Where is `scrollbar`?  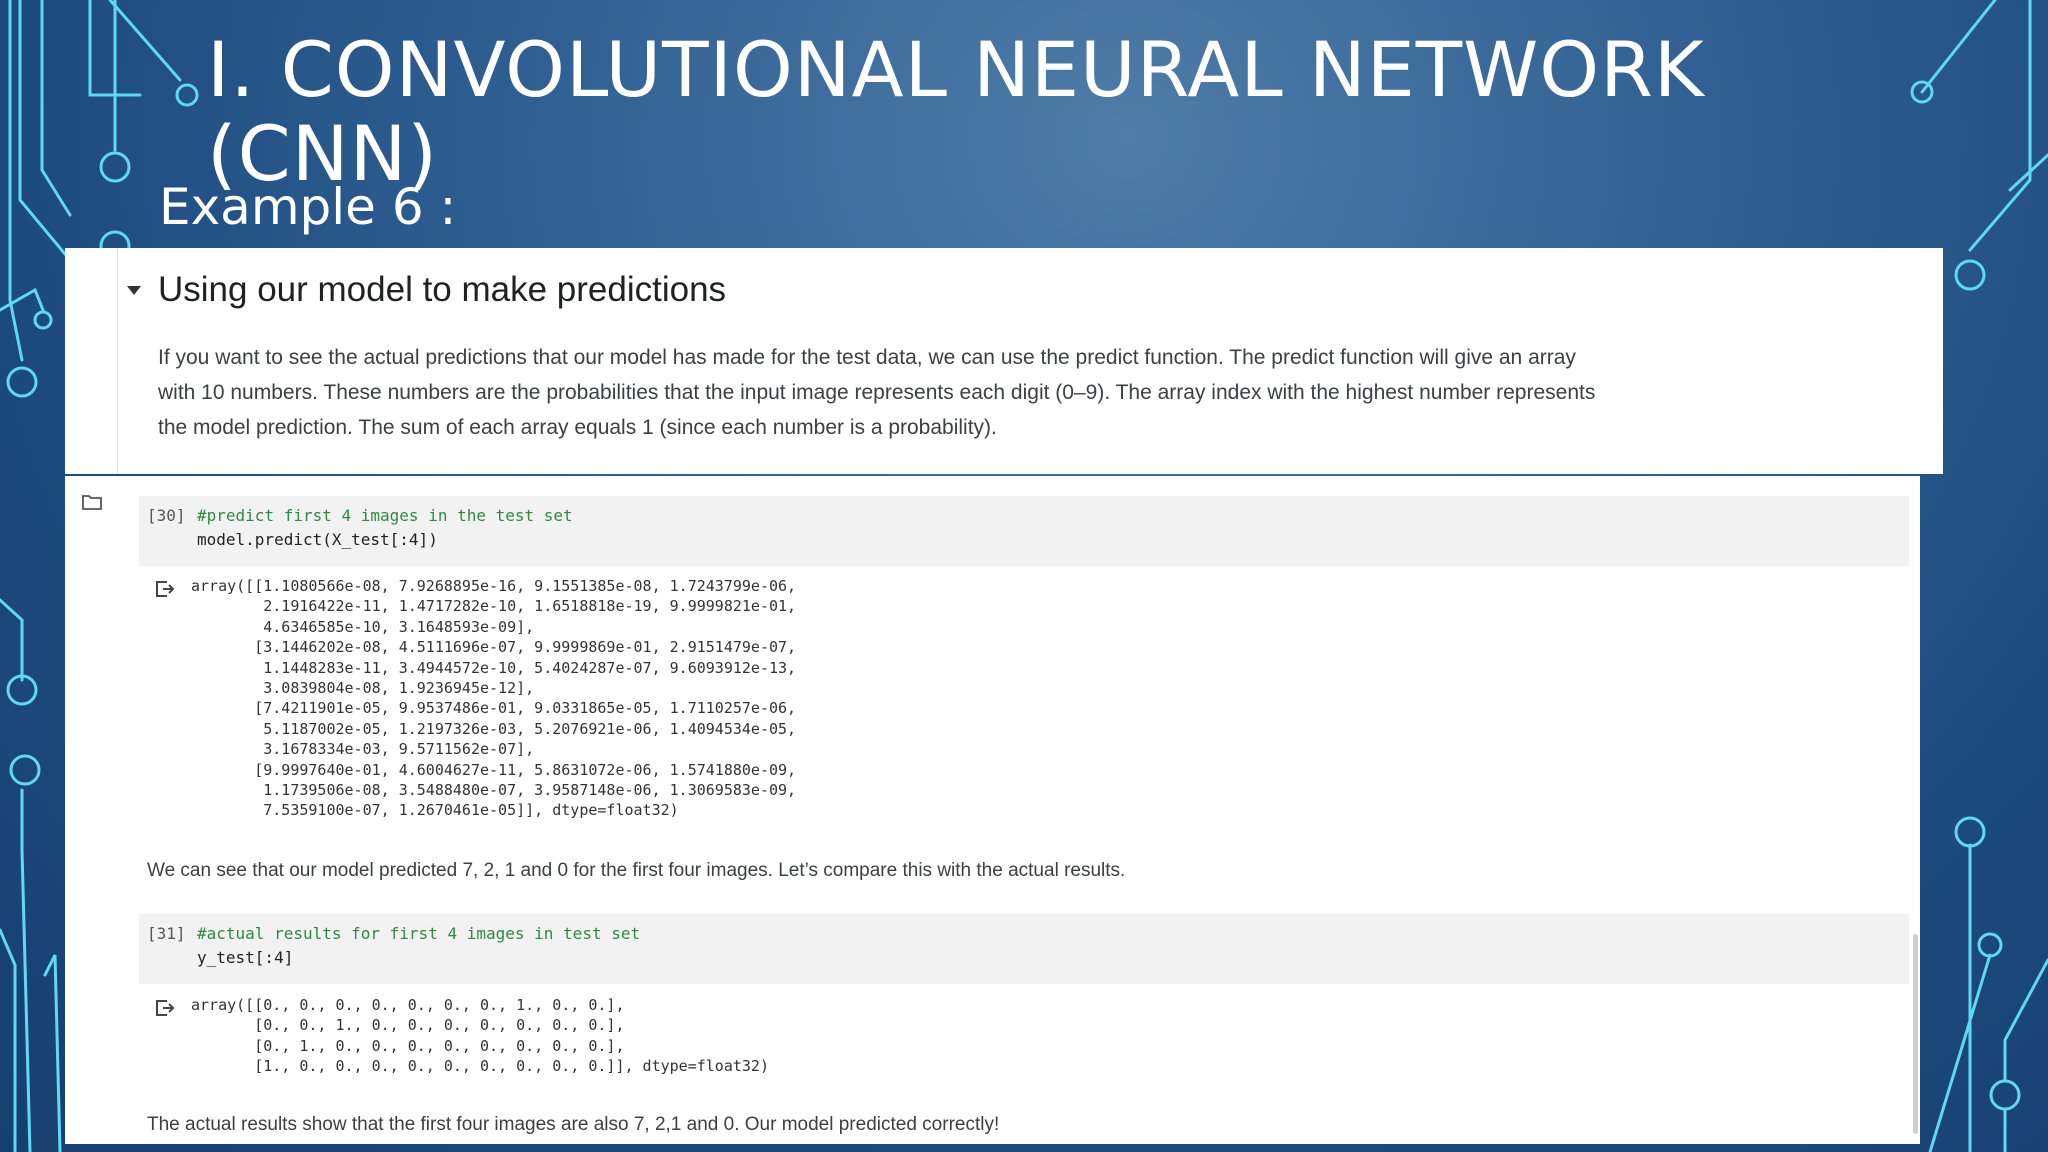 scrollbar is located at coordinates (1915, 1034).